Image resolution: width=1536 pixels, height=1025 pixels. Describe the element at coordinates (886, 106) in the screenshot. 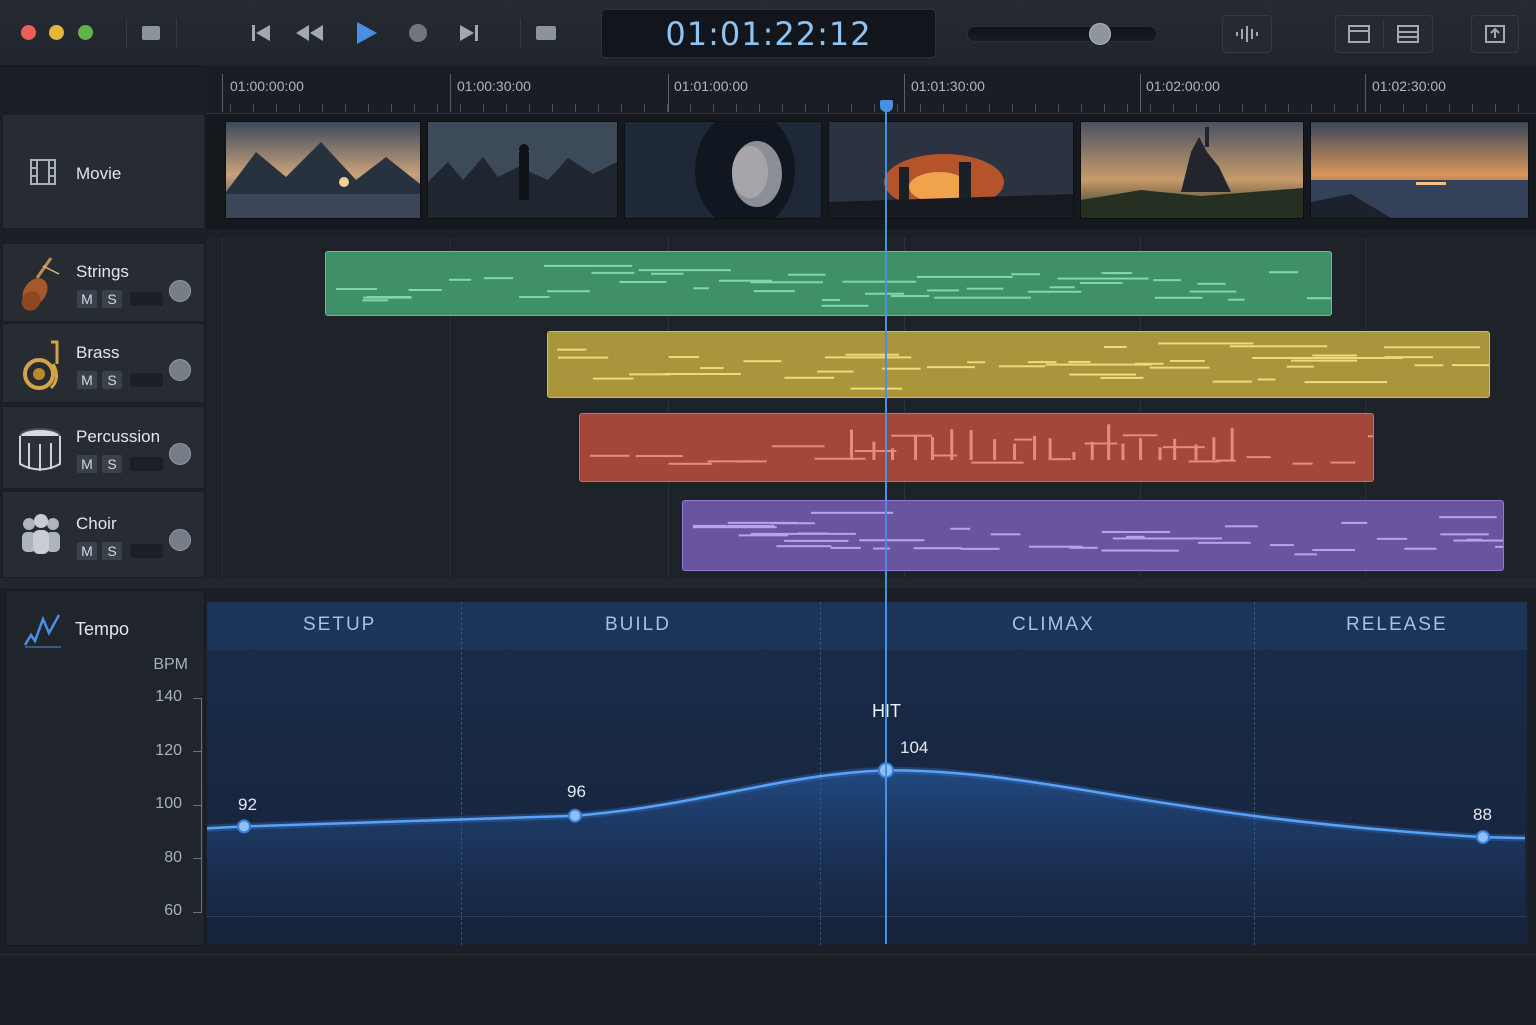

I see `playhead-handle` at that location.